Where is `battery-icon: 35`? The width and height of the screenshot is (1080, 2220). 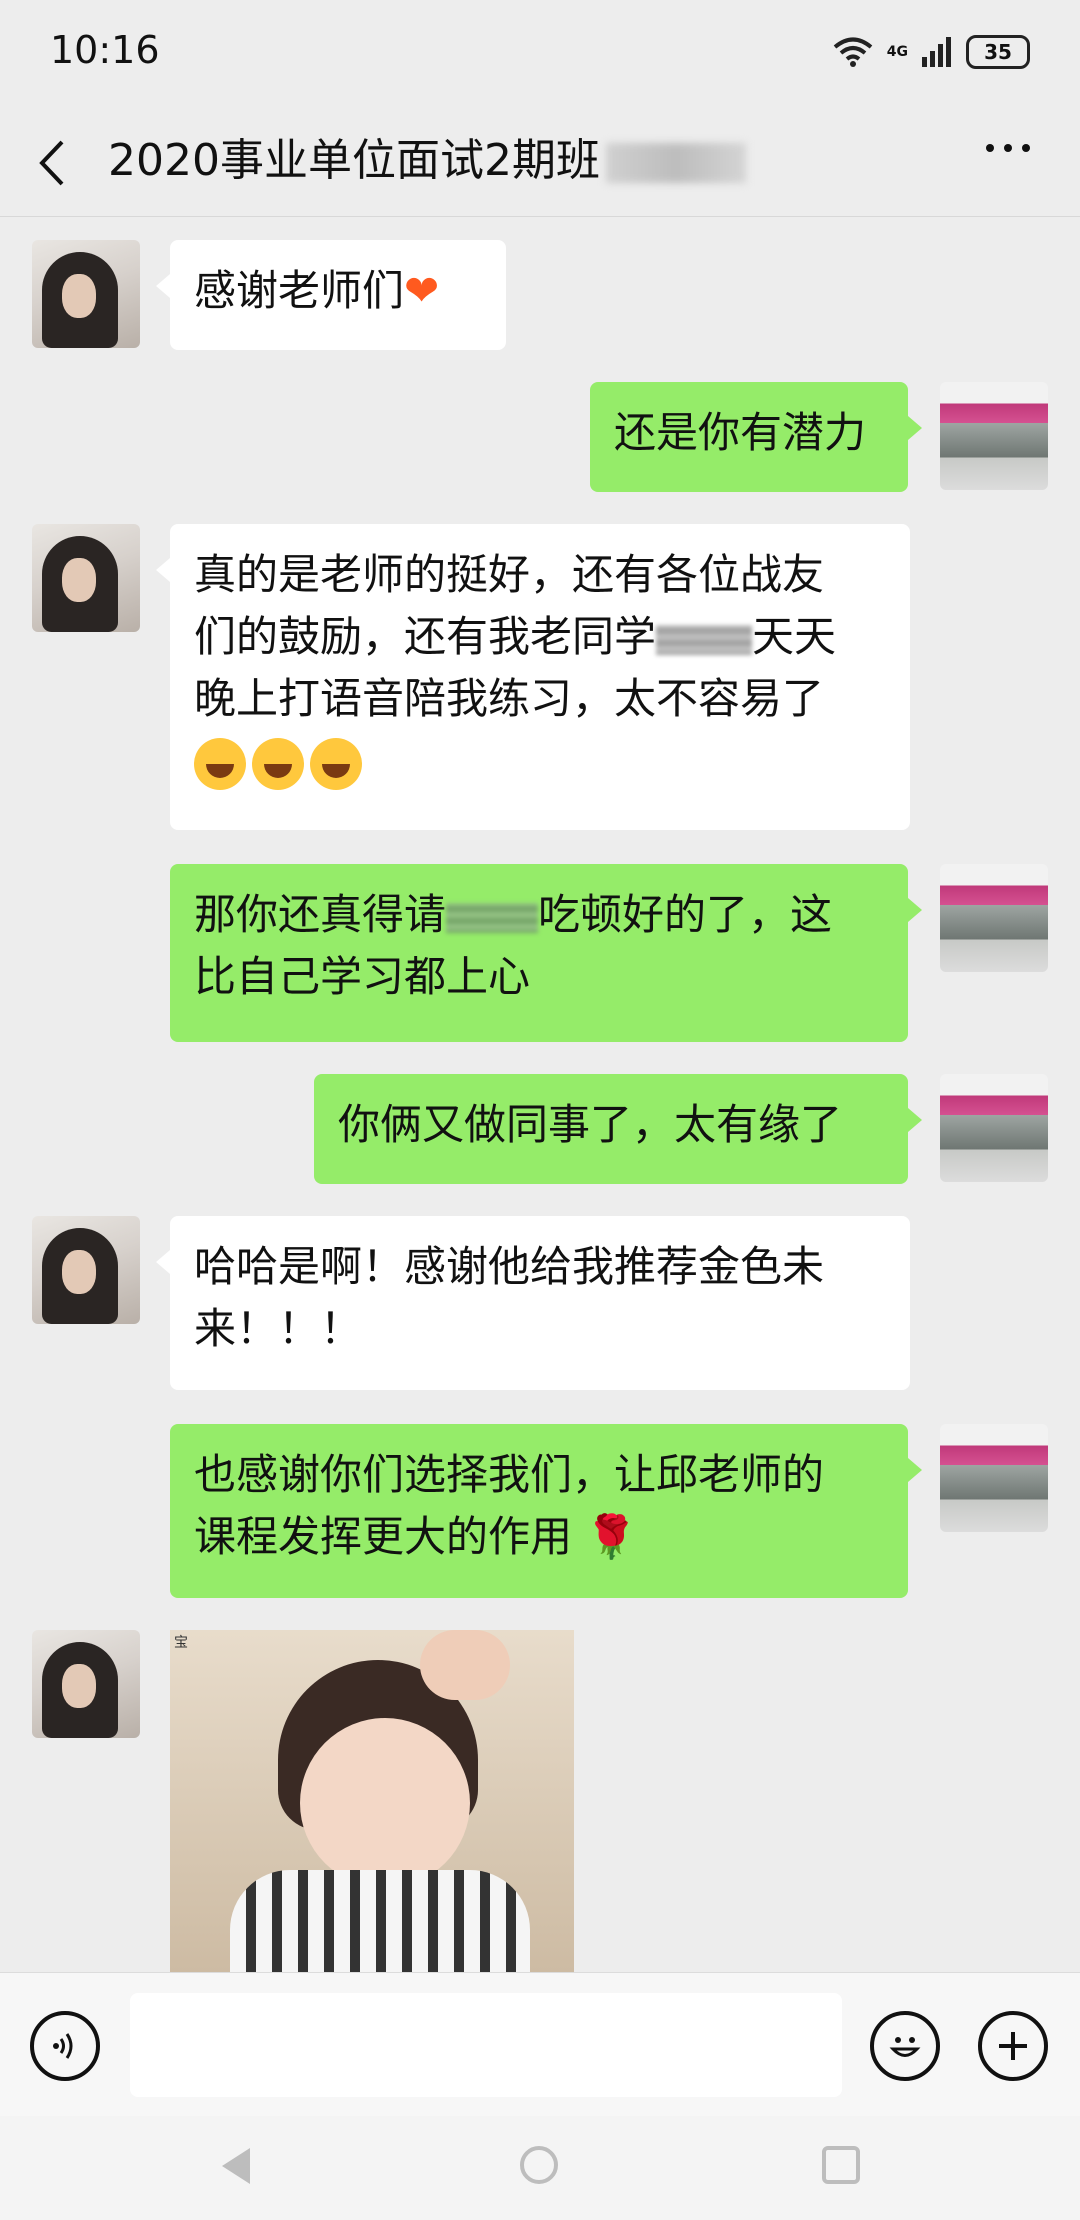 battery-icon: 35 is located at coordinates (998, 52).